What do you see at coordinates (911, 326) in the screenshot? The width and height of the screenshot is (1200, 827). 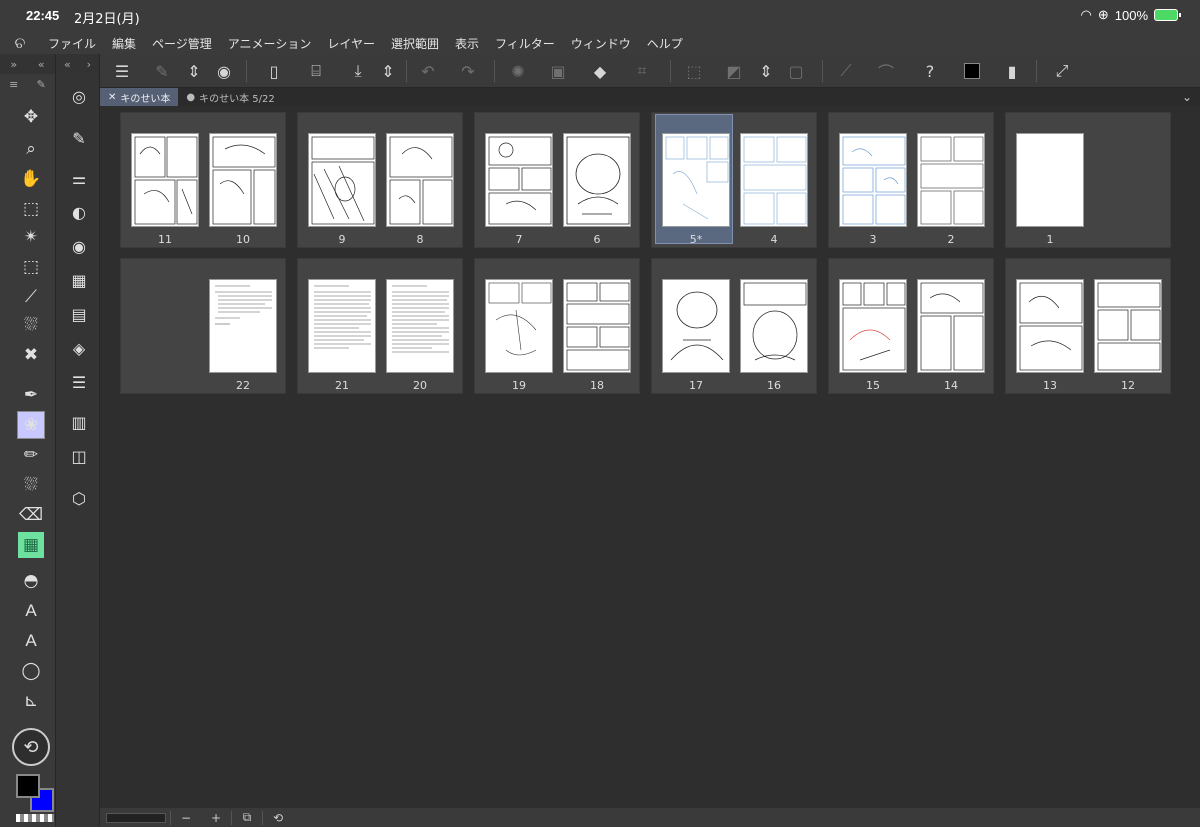 I see `spread-15-14: 15 14` at bounding box center [911, 326].